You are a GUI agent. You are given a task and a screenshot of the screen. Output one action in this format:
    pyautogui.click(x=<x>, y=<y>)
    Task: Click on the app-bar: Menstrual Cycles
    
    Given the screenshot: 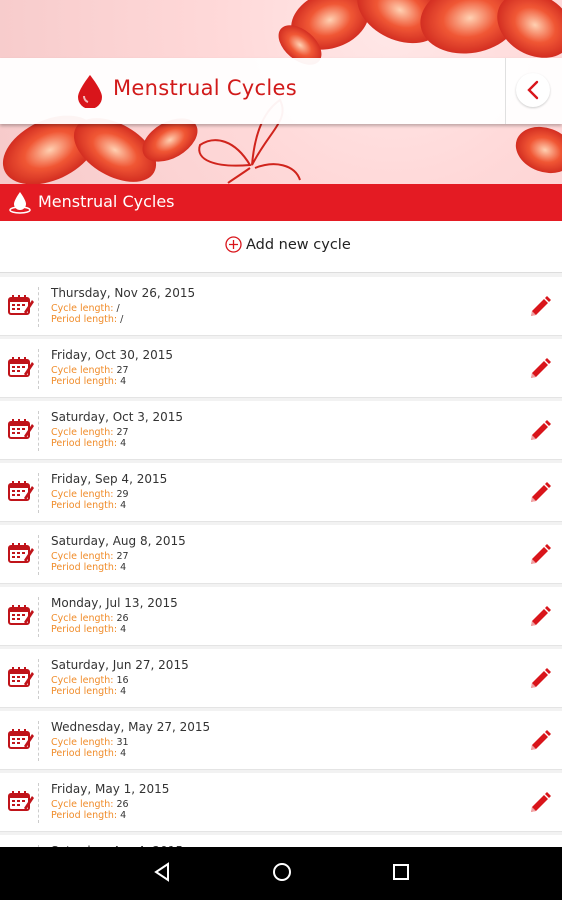 What is the action you would take?
    pyautogui.click(x=281, y=91)
    